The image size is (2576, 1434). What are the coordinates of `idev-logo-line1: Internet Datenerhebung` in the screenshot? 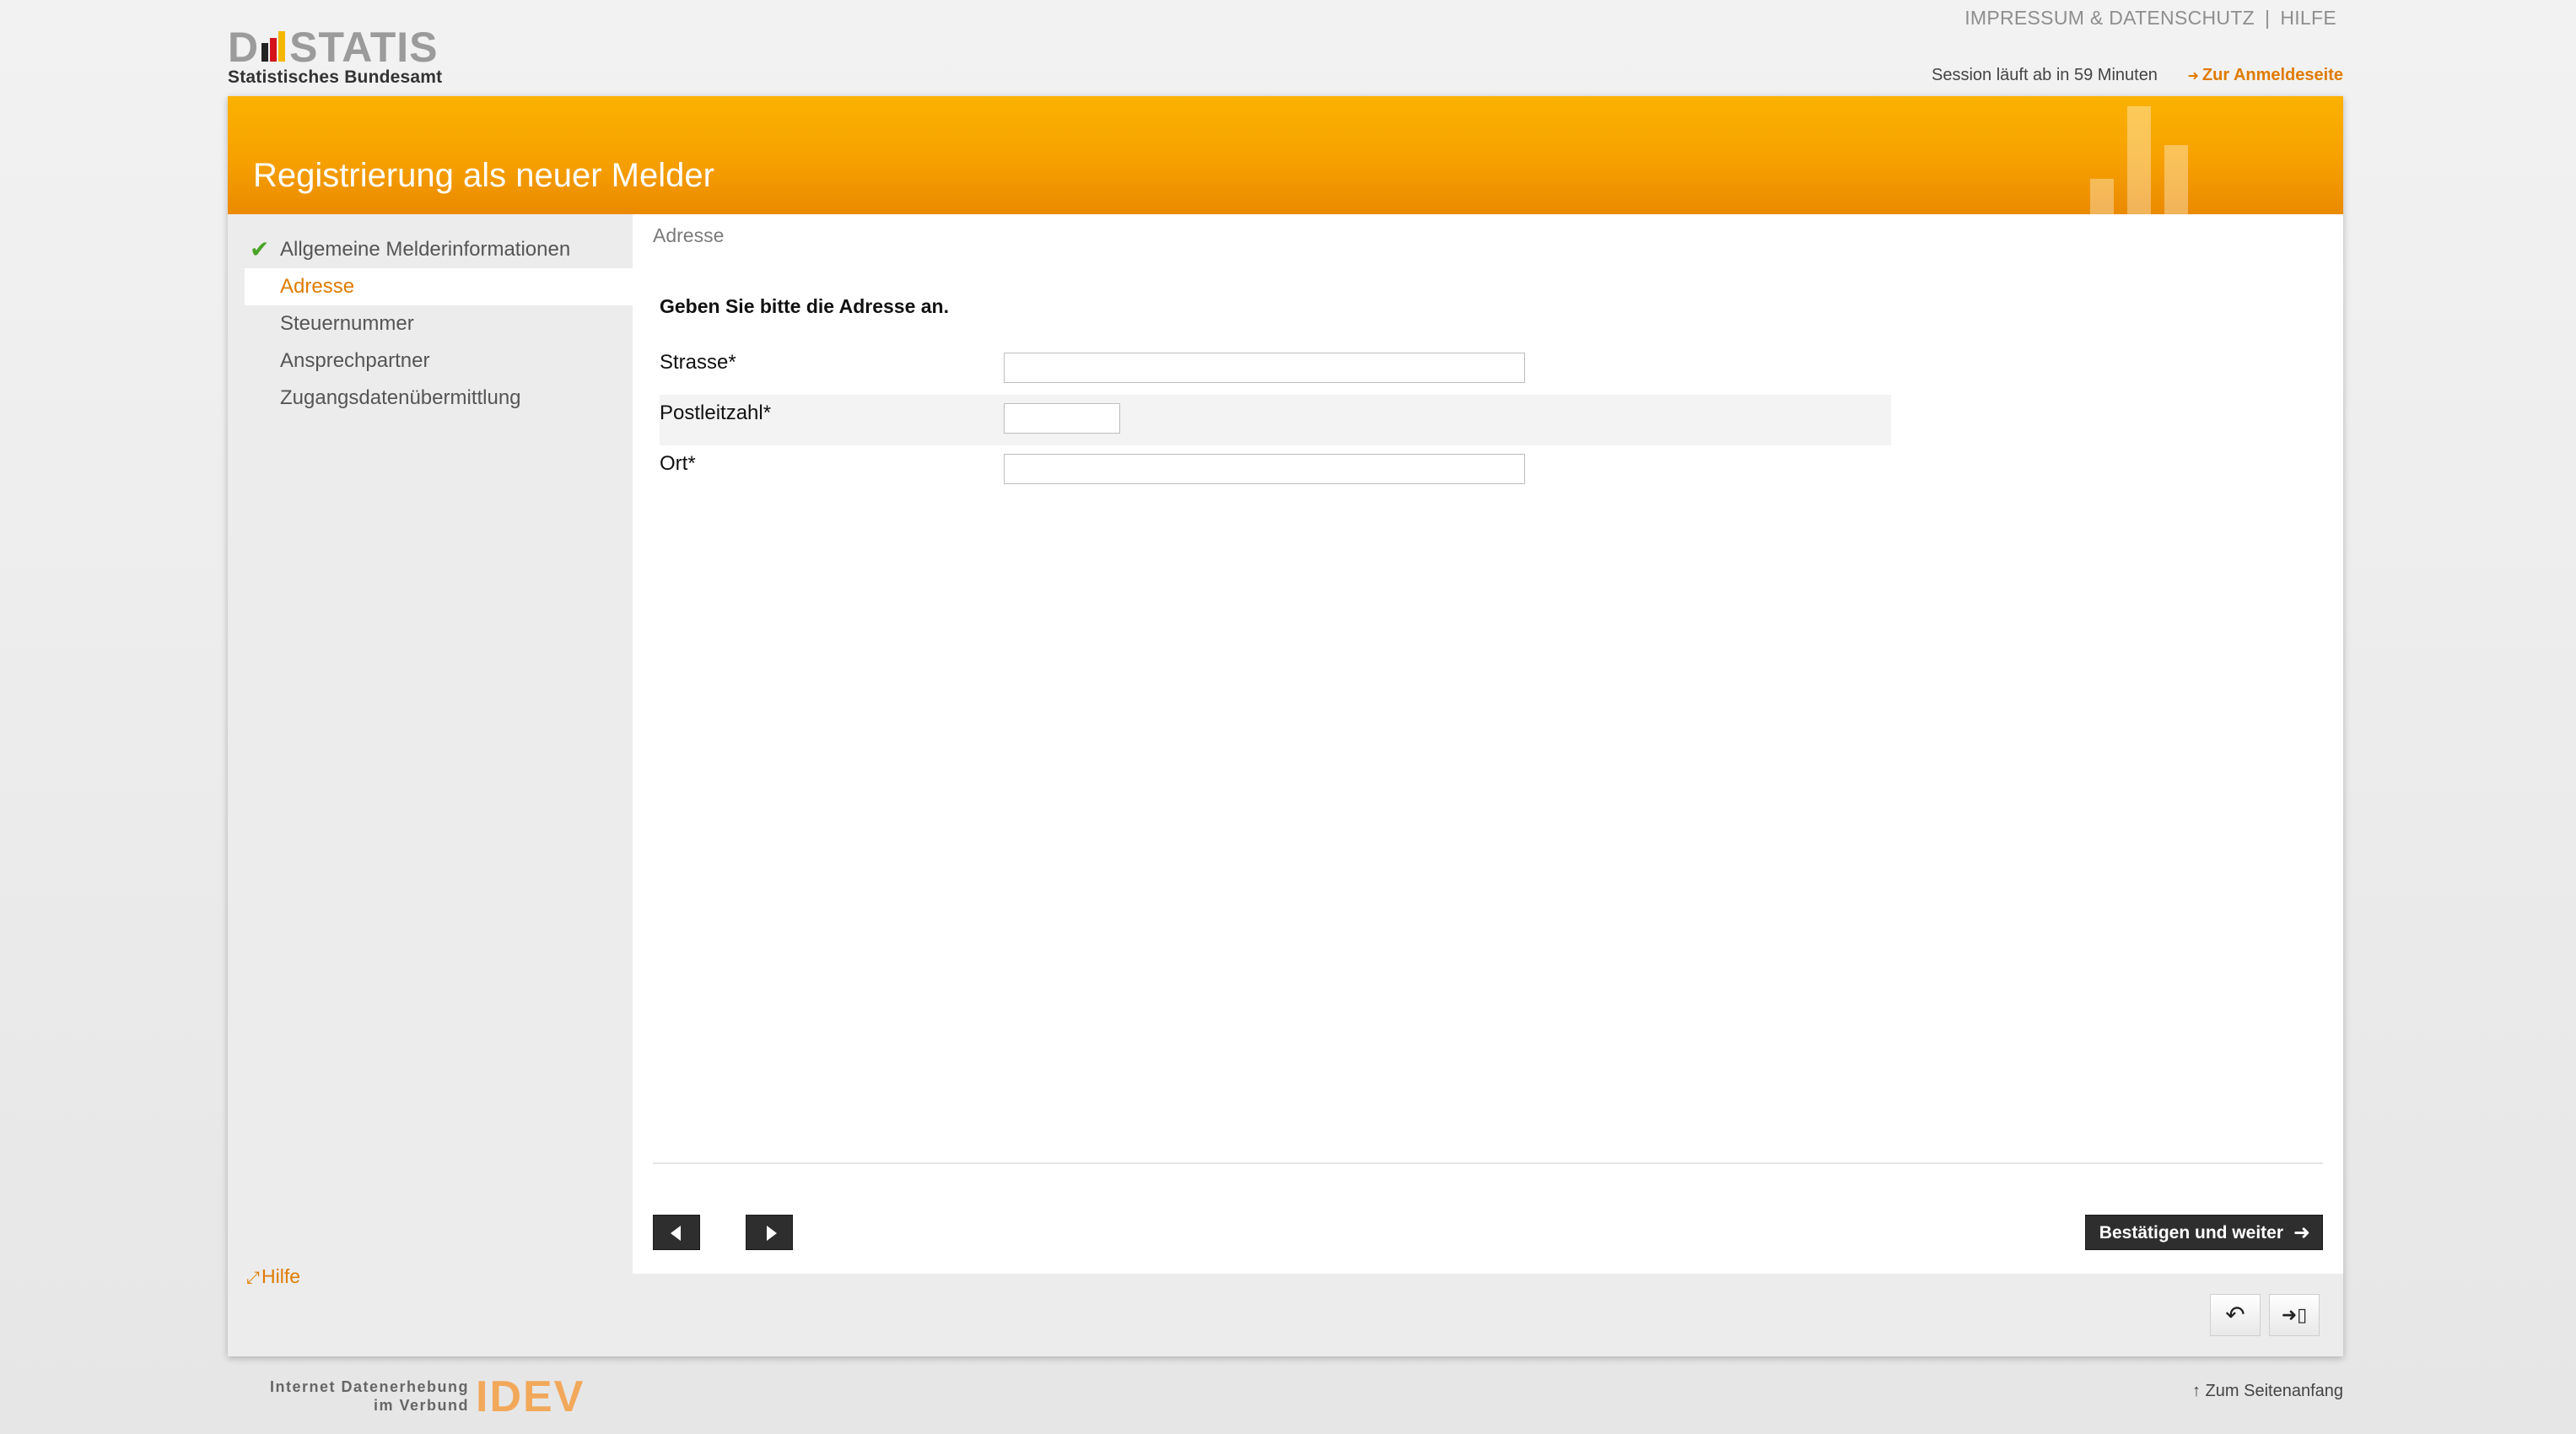 It's located at (369, 1386).